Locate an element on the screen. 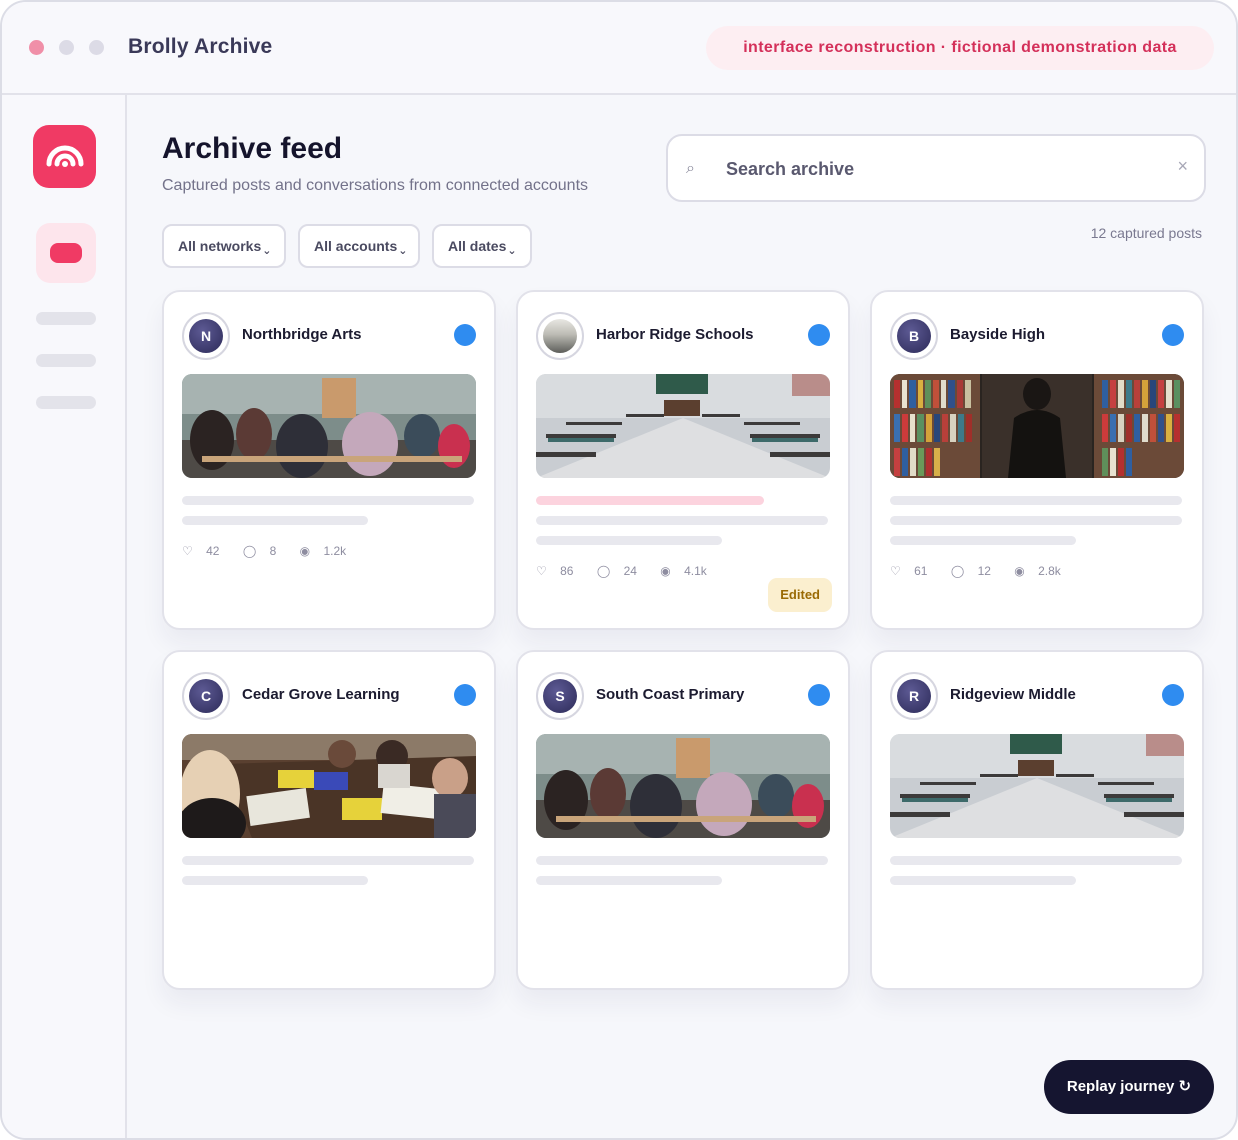 The height and width of the screenshot is (1140, 1238). search-input is located at coordinates (936, 169).